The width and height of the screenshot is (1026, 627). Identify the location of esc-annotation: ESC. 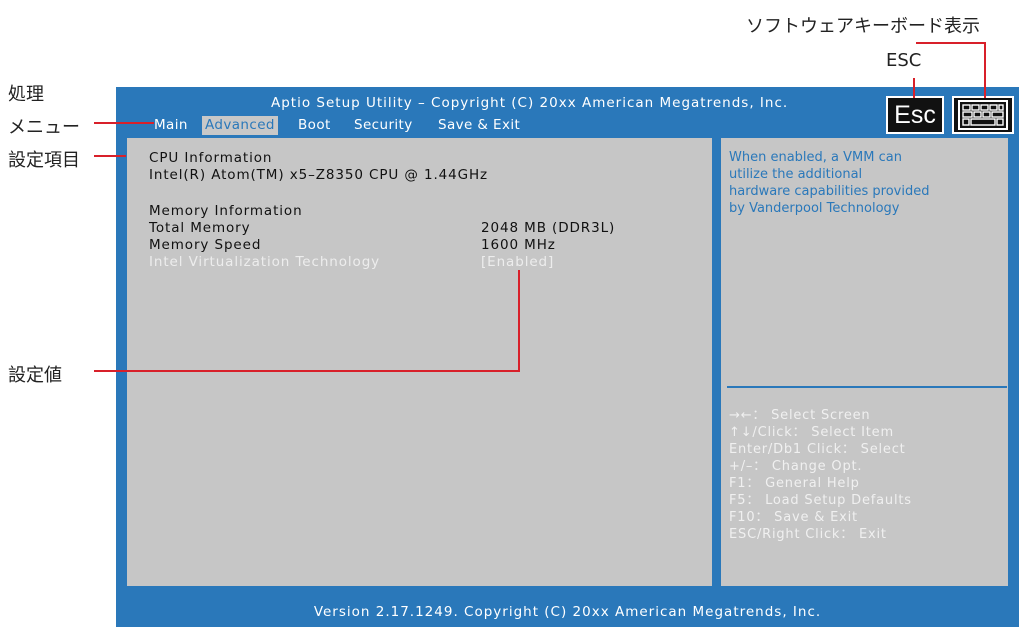
(904, 60).